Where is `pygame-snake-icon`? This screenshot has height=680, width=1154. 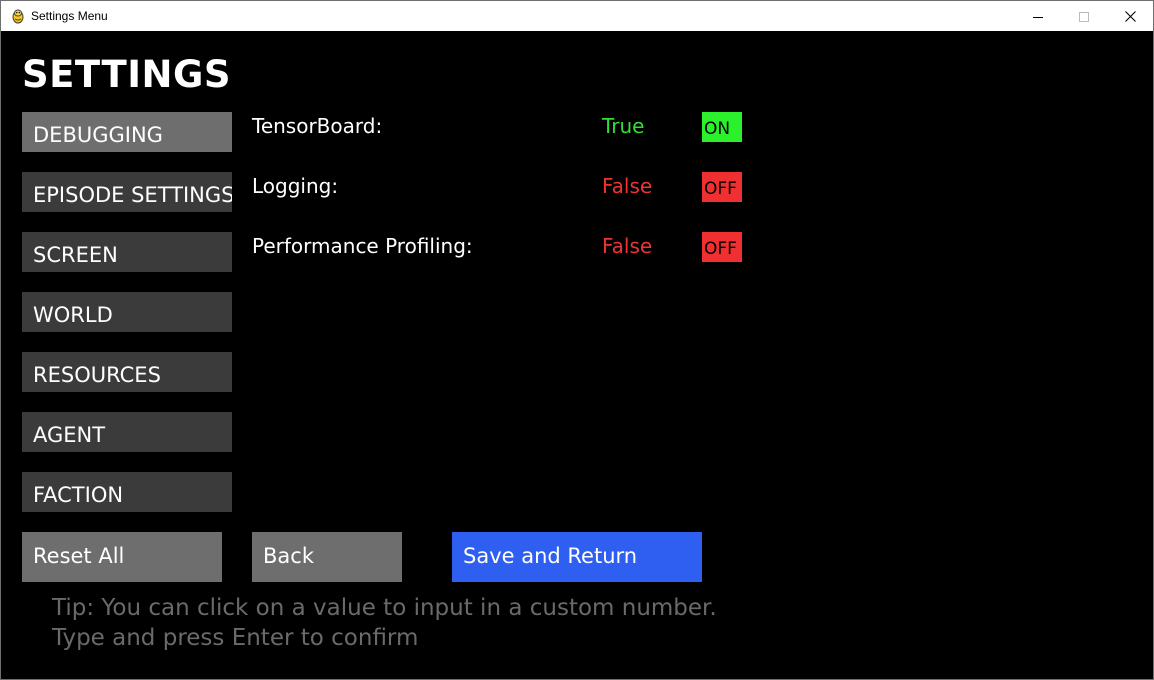
pygame-snake-icon is located at coordinates (18, 16).